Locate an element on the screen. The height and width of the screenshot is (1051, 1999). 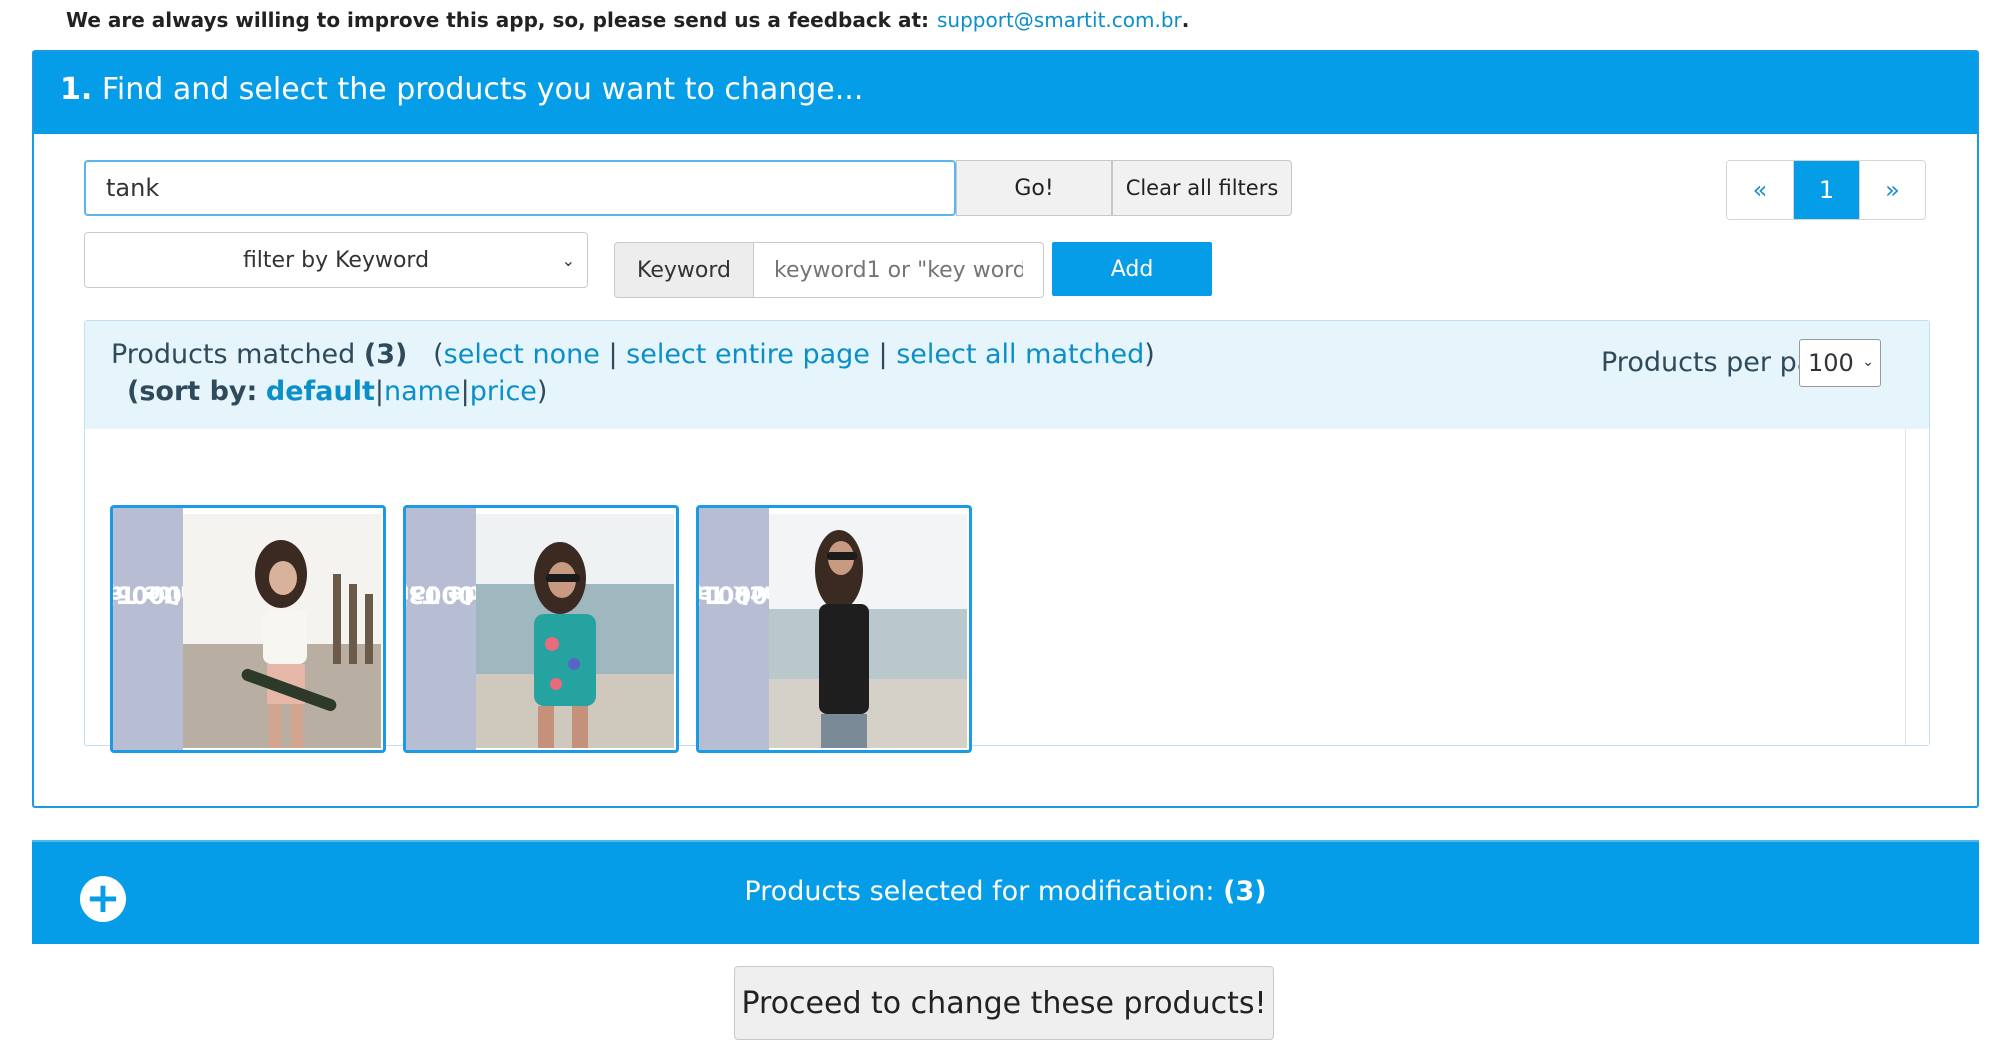
keyword-input is located at coordinates (899, 270).